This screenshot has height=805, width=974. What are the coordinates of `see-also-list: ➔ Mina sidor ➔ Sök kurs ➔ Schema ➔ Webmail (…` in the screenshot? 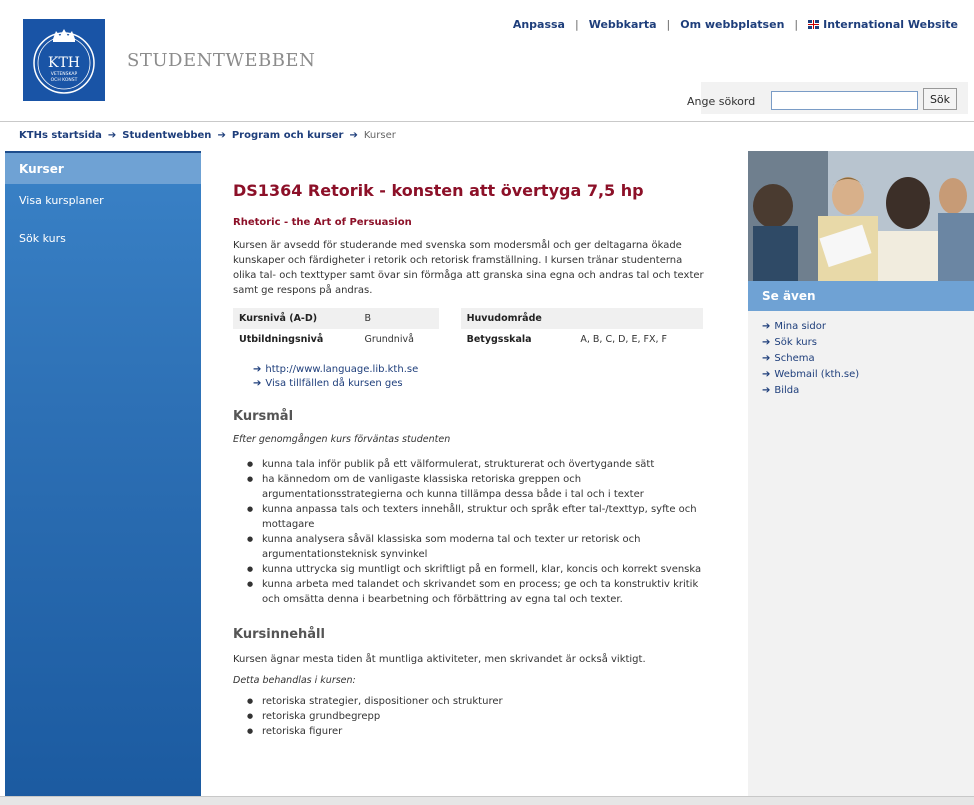 It's located at (861, 358).